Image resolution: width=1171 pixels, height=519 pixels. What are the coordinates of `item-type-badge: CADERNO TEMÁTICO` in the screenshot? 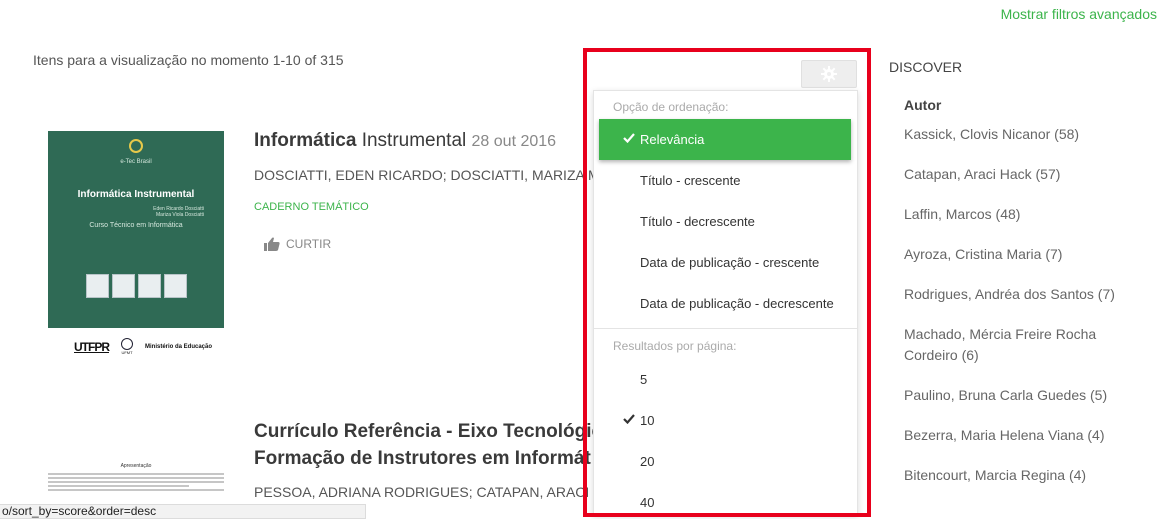 It's located at (311, 207).